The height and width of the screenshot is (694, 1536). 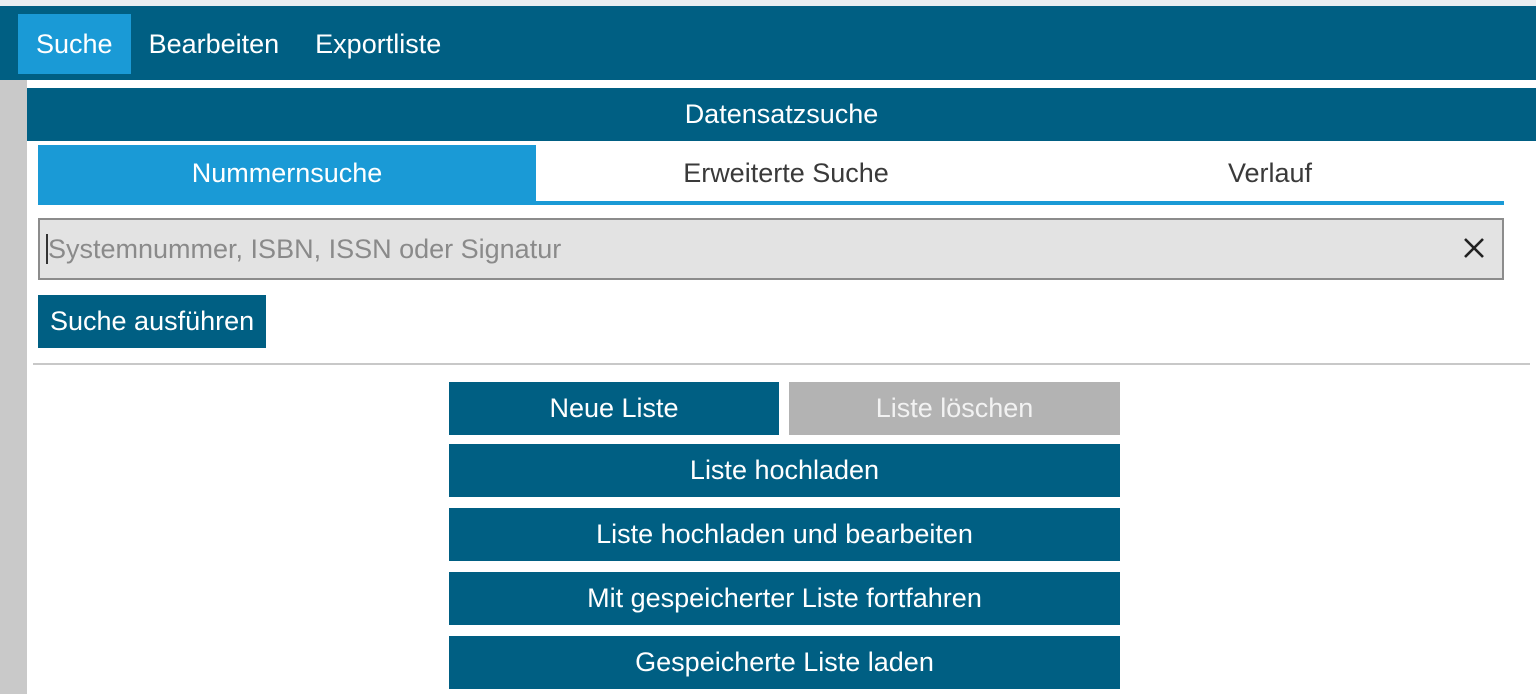 What do you see at coordinates (1474, 248) in the screenshot?
I see `close-icon` at bounding box center [1474, 248].